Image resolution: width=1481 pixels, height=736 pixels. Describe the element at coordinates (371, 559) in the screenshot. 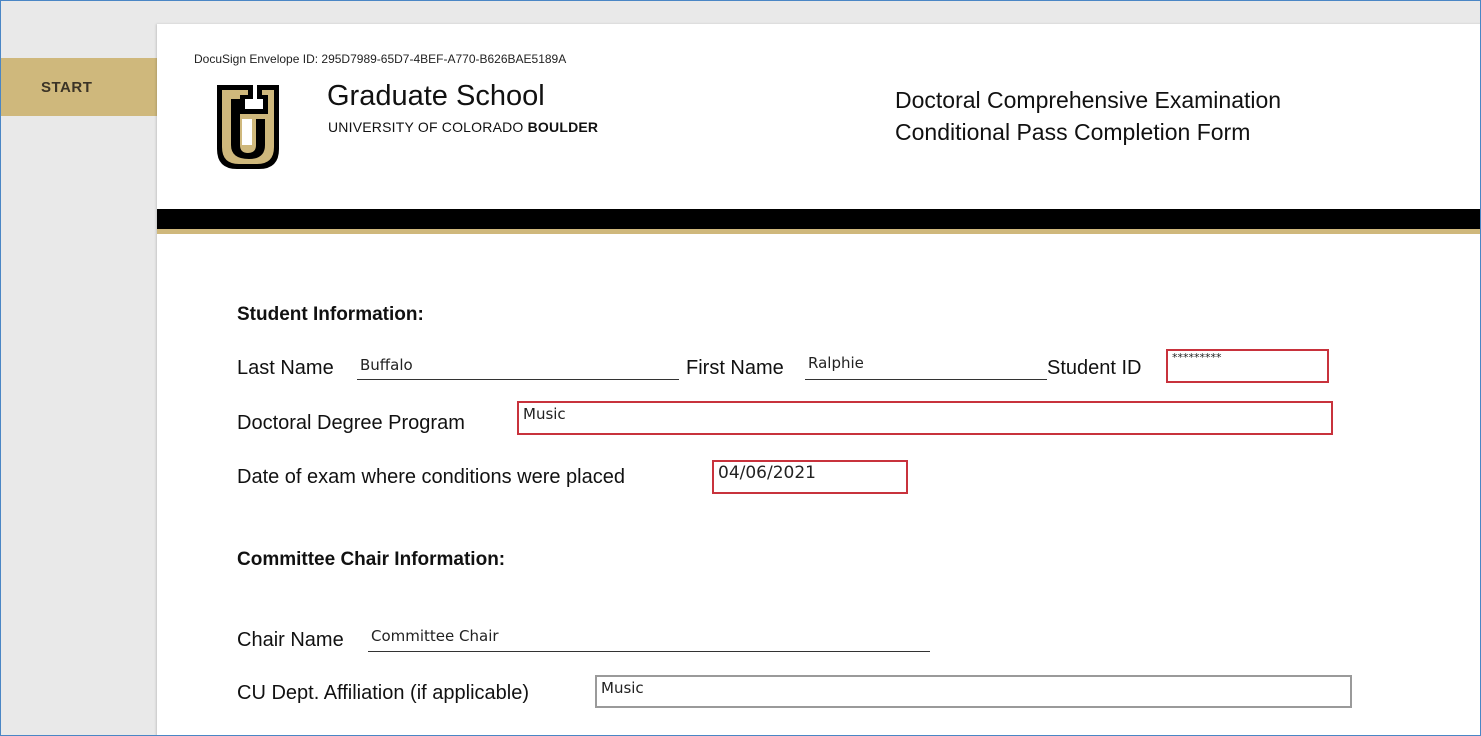

I see `chair-info-heading: Committee Chair Information:` at that location.